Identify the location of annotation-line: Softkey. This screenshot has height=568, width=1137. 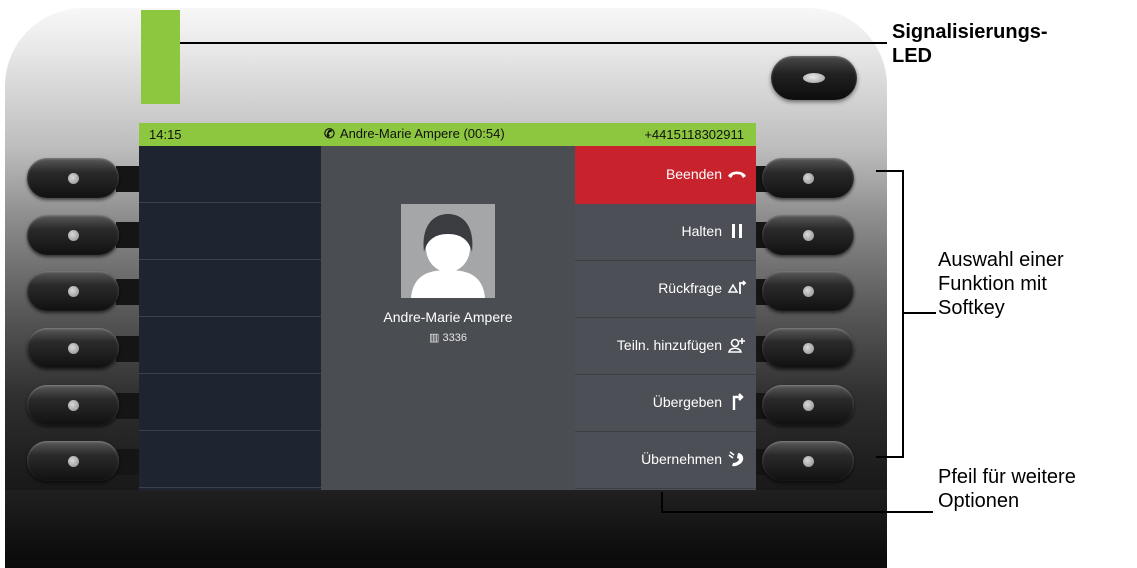
(971, 308).